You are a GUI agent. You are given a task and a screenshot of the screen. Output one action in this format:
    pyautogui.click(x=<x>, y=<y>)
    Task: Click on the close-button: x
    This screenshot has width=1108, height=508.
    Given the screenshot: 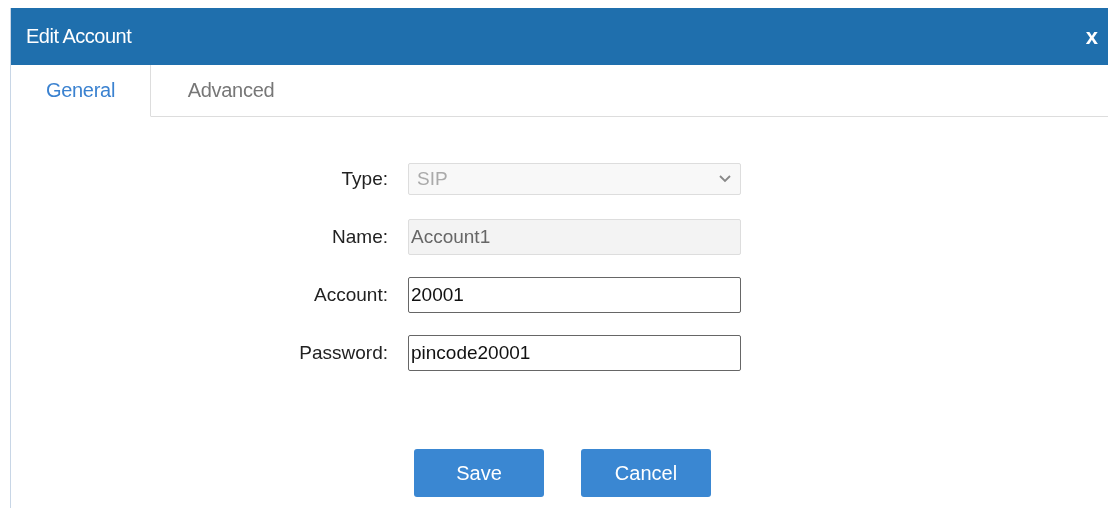 What is the action you would take?
    pyautogui.click(x=1091, y=36)
    